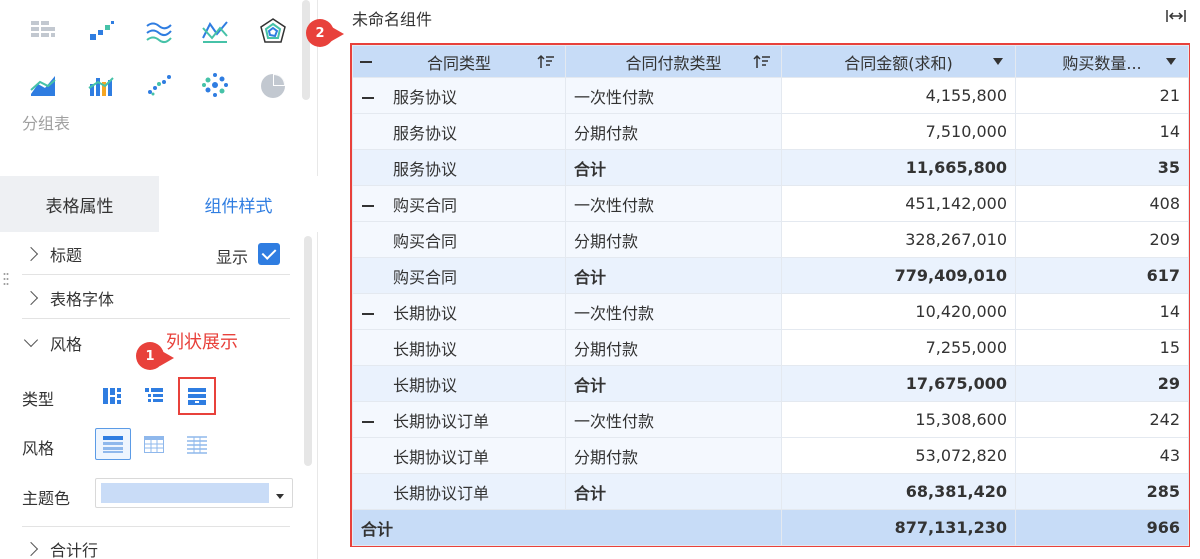 This screenshot has width=1200, height=559. I want to click on area-line-icon, so click(43, 85).